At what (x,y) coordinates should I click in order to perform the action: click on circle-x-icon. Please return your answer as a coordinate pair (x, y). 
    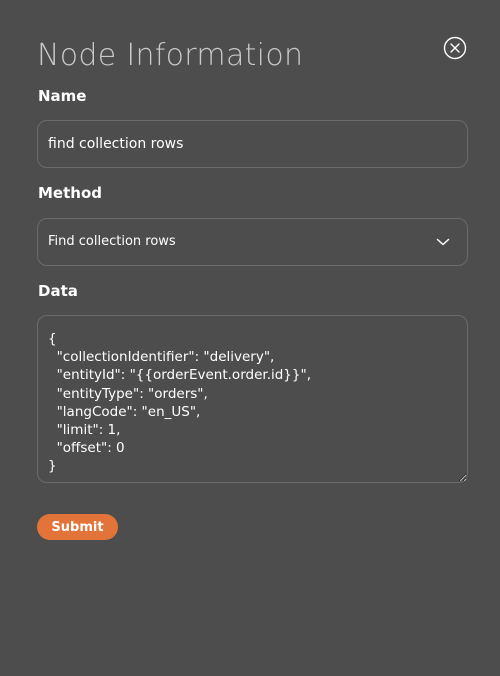
    Looking at the image, I should click on (455, 48).